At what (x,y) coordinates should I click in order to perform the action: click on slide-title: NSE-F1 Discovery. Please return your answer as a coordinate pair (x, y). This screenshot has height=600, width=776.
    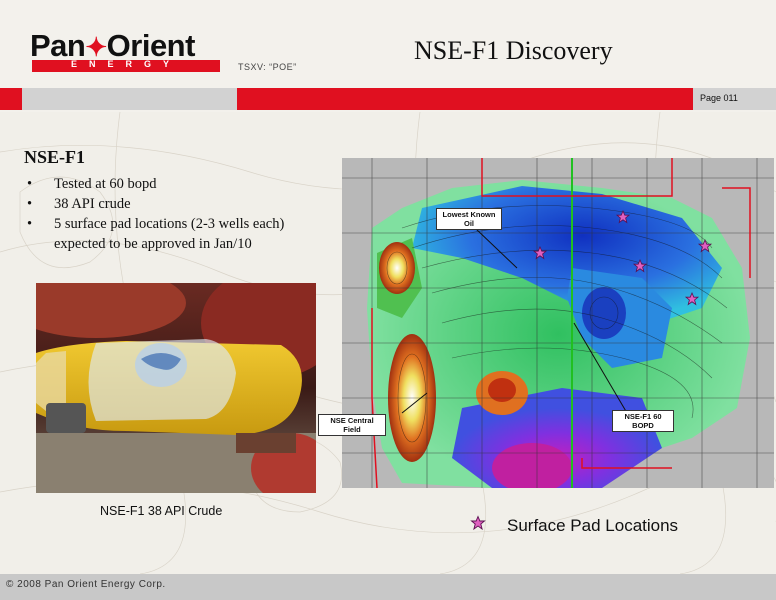
    Looking at the image, I should click on (513, 50).